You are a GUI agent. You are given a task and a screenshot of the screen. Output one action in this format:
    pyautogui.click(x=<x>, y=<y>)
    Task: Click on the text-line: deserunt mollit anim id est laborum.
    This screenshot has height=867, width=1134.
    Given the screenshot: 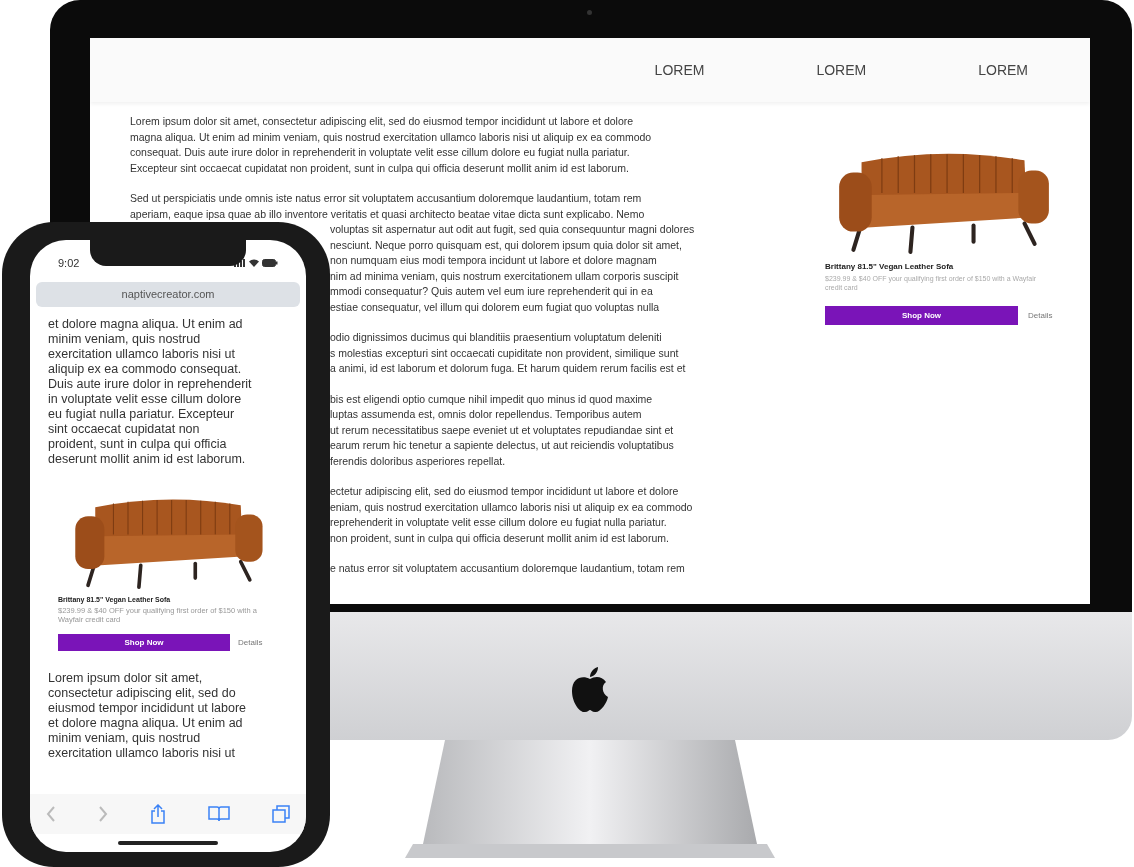 What is the action you would take?
    pyautogui.click(x=147, y=459)
    